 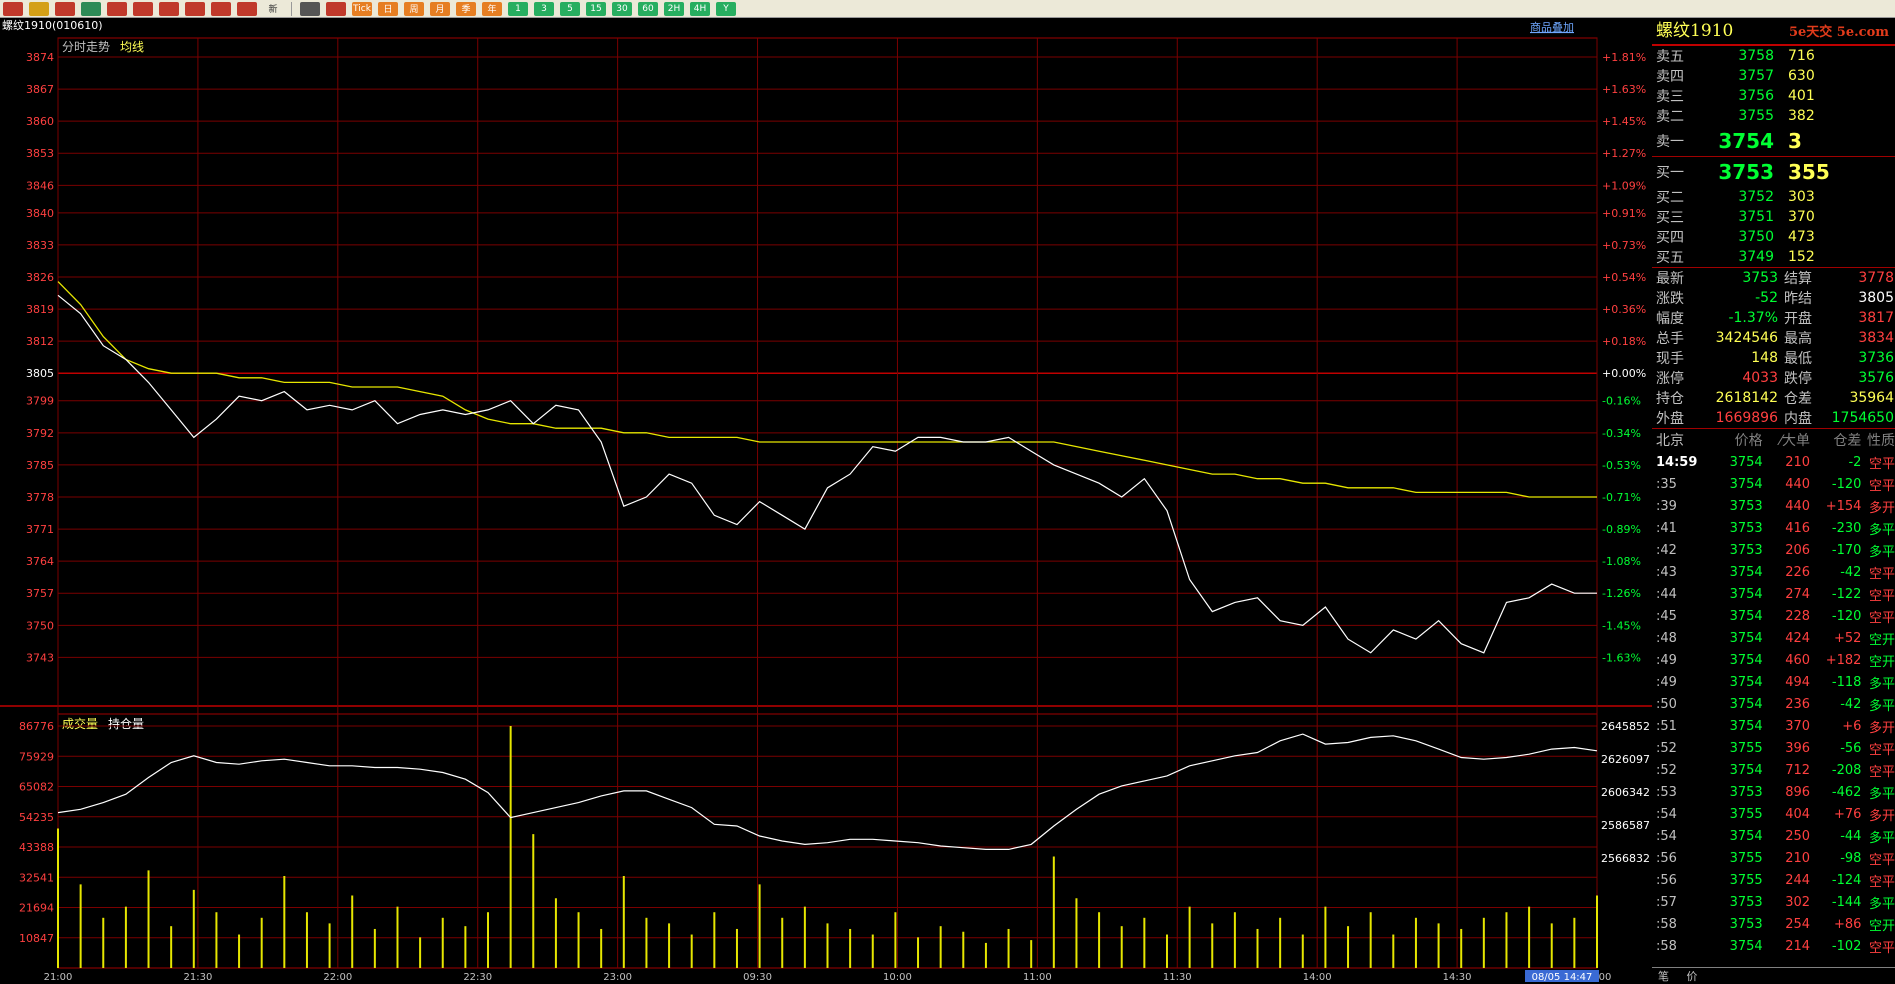 I want to click on tick-row: :50 3754 236 -42 多平, so click(x=1773, y=704).